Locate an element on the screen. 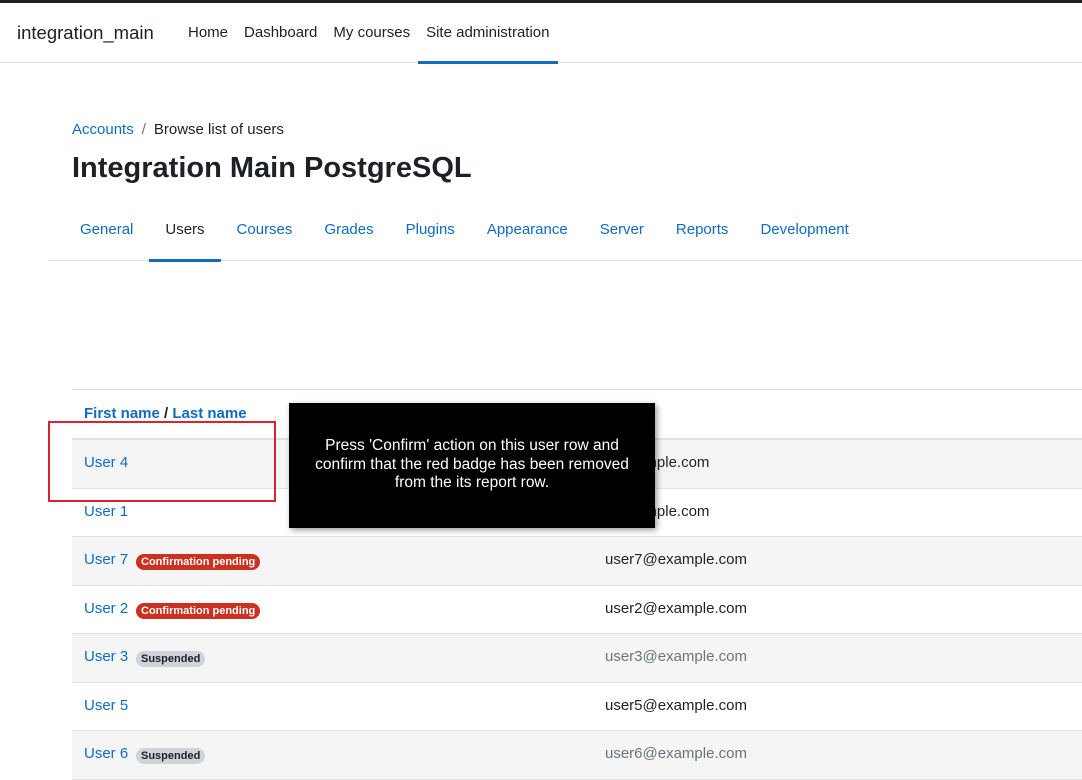 This screenshot has width=1082, height=780. sort-last-name: Last name is located at coordinates (209, 413).